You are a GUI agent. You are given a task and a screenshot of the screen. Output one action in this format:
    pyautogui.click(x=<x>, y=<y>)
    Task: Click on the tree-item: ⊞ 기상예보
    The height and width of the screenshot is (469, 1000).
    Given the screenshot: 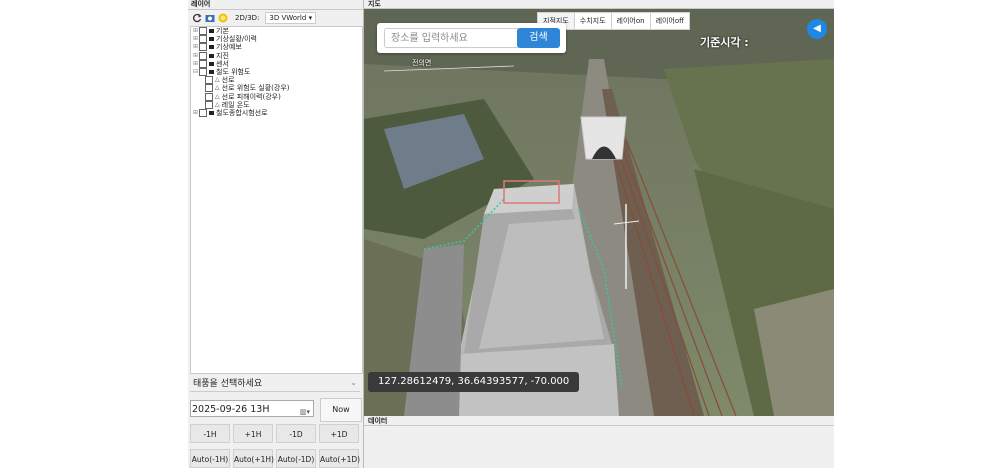 What is the action you would take?
    pyautogui.click(x=276, y=47)
    